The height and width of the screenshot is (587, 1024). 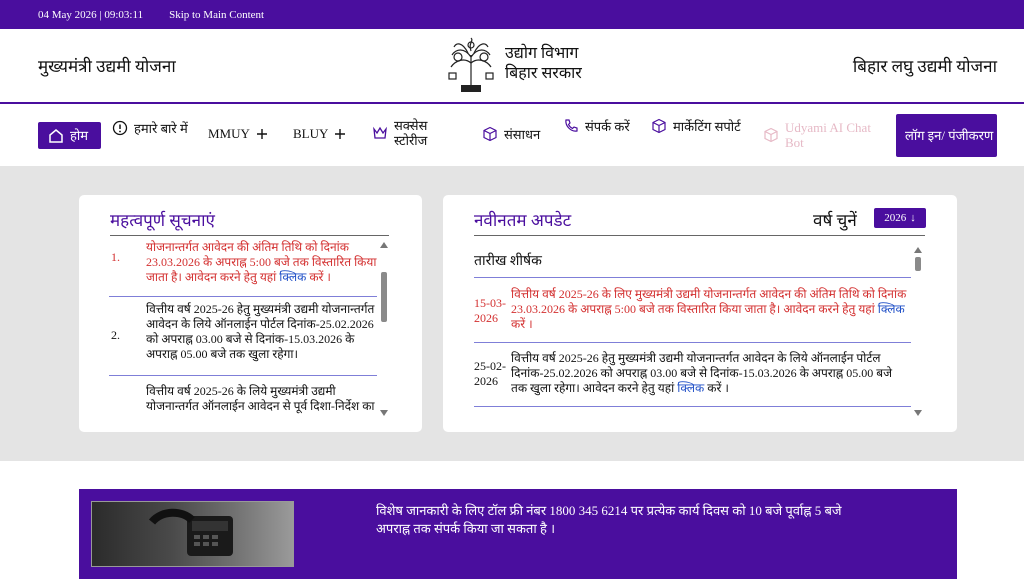 I want to click on telephone-icon, so click(x=190, y=532).